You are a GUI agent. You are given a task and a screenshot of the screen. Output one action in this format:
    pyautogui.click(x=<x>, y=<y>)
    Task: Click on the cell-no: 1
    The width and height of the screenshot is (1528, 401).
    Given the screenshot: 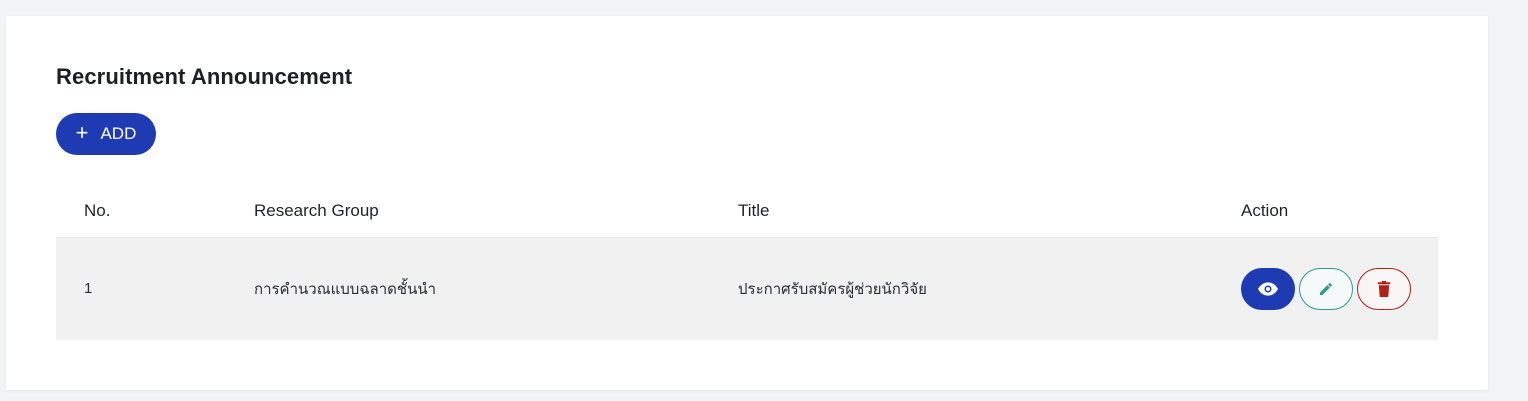 What is the action you would take?
    pyautogui.click(x=88, y=289)
    